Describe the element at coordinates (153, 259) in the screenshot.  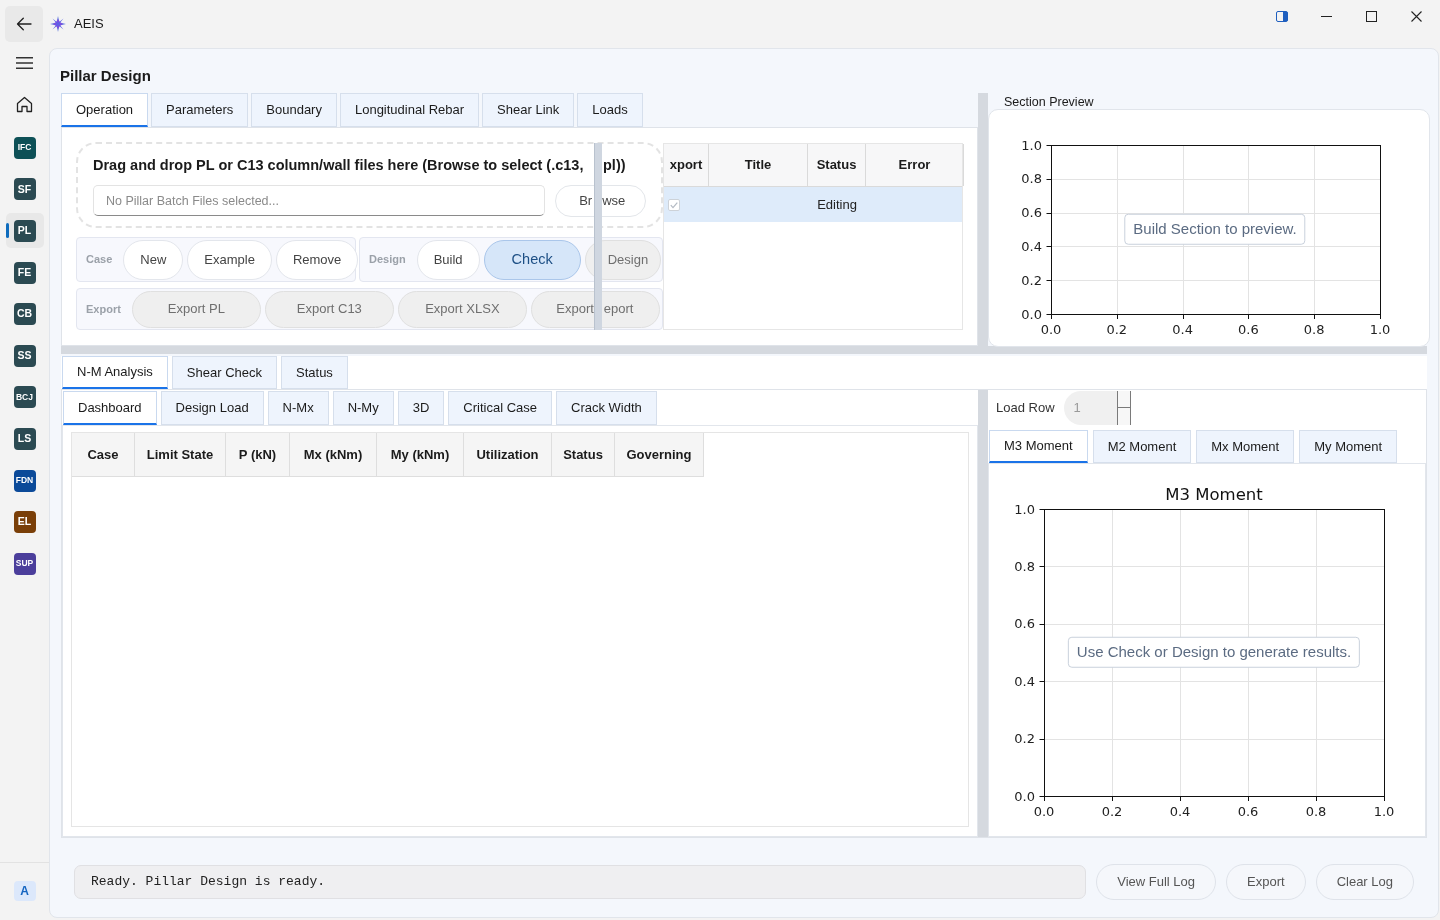
I see `action-button: New` at that location.